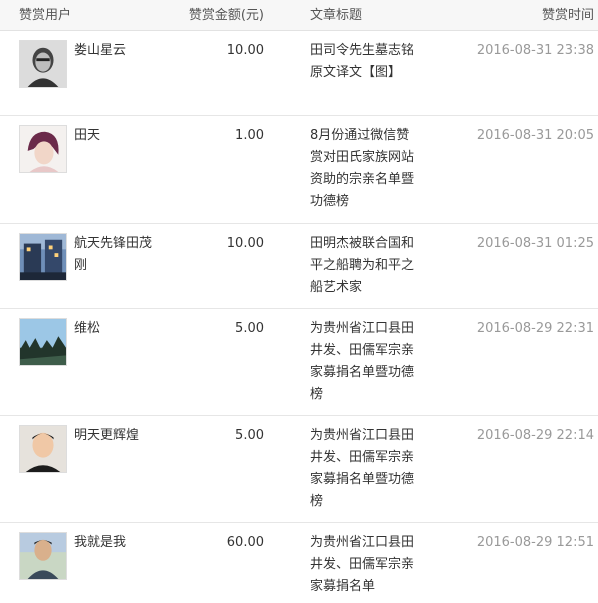 The image size is (598, 603). What do you see at coordinates (45, 15) in the screenshot?
I see `header-user: 赞赏用户` at bounding box center [45, 15].